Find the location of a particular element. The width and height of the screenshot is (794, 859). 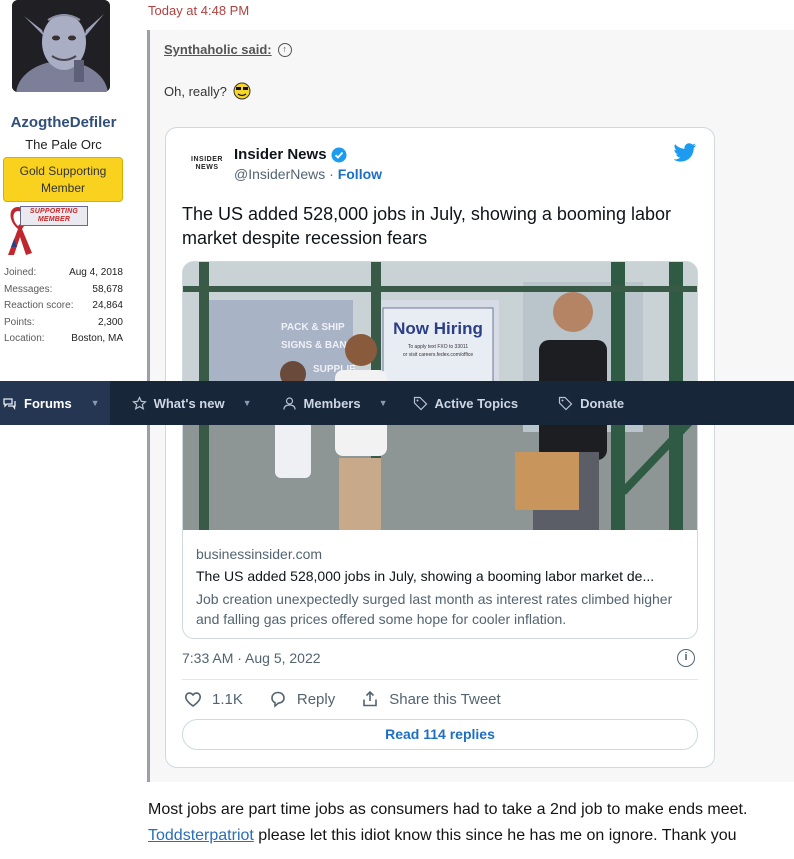

reply-button: Reply is located at coordinates (302, 699).